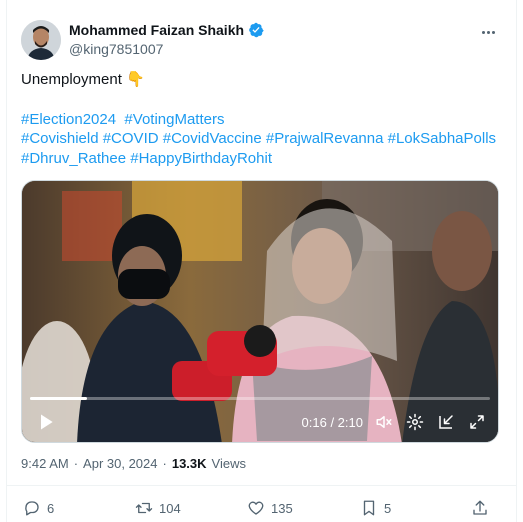  I want to click on like-icon, so click(256, 508).